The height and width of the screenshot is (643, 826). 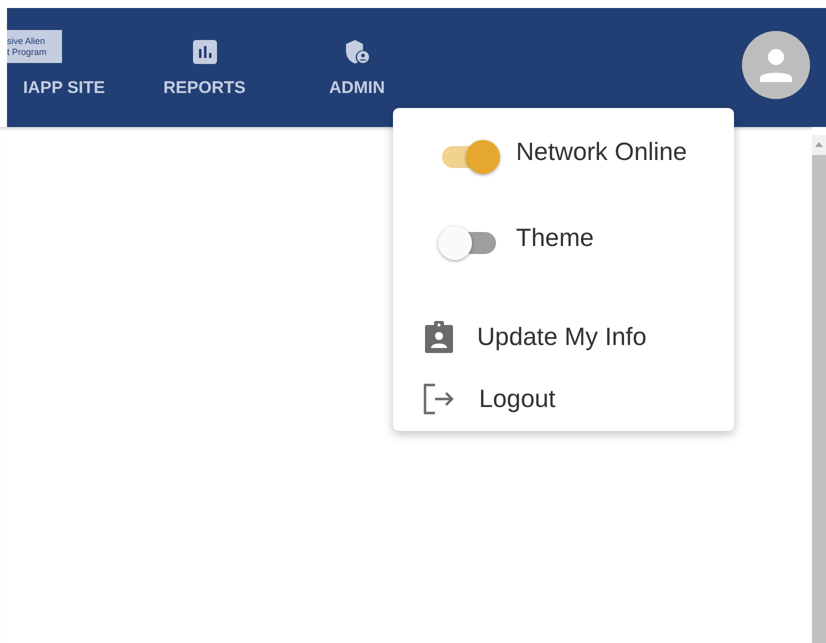 I want to click on menu-item: Update My Info, so click(x=563, y=337).